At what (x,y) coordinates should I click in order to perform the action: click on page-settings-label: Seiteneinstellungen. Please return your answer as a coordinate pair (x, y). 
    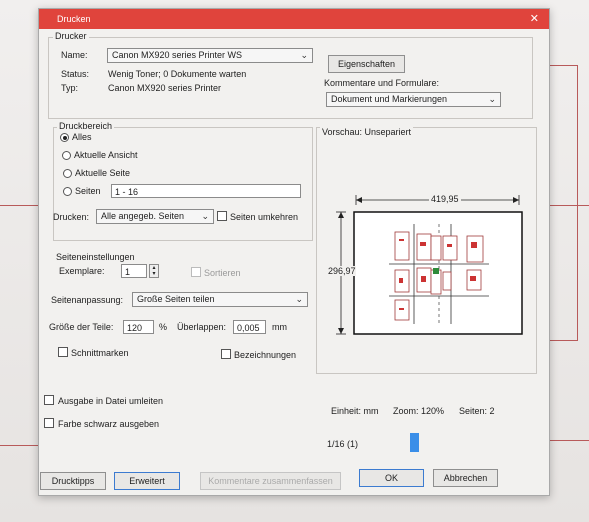
    Looking at the image, I should click on (95, 257).